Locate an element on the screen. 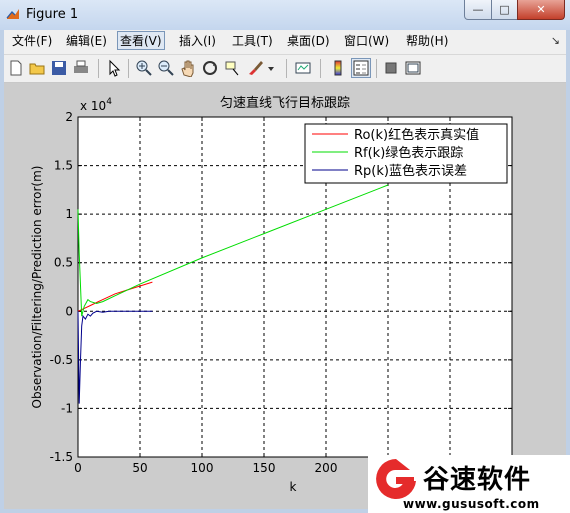 The height and width of the screenshot is (513, 570). legend-entry: Ro(k)红色表示真实值 is located at coordinates (416, 135).